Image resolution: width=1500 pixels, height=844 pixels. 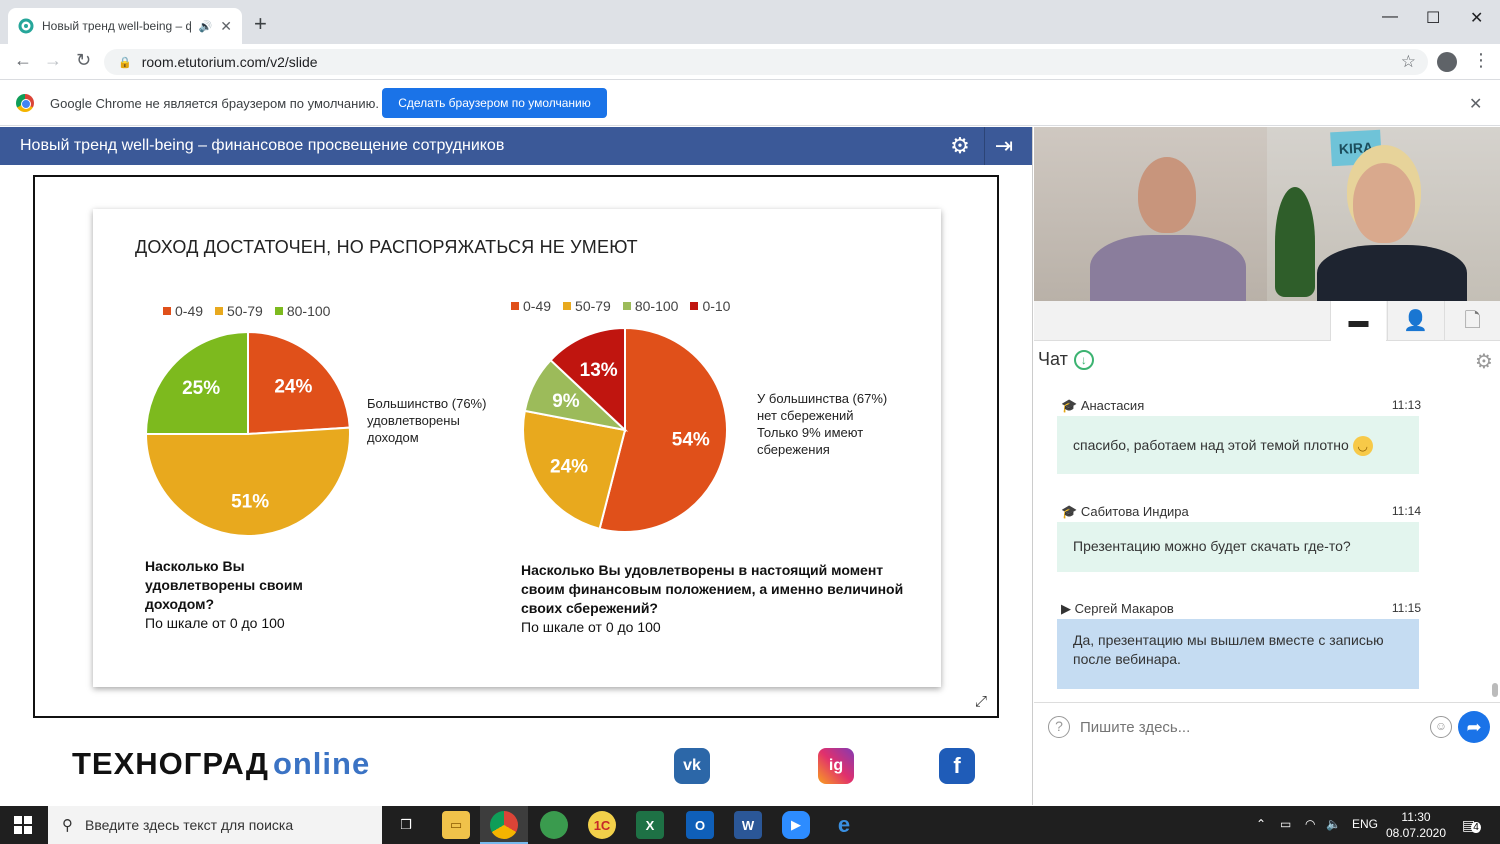 What do you see at coordinates (844, 825) in the screenshot?
I see `edge-icon: e` at bounding box center [844, 825].